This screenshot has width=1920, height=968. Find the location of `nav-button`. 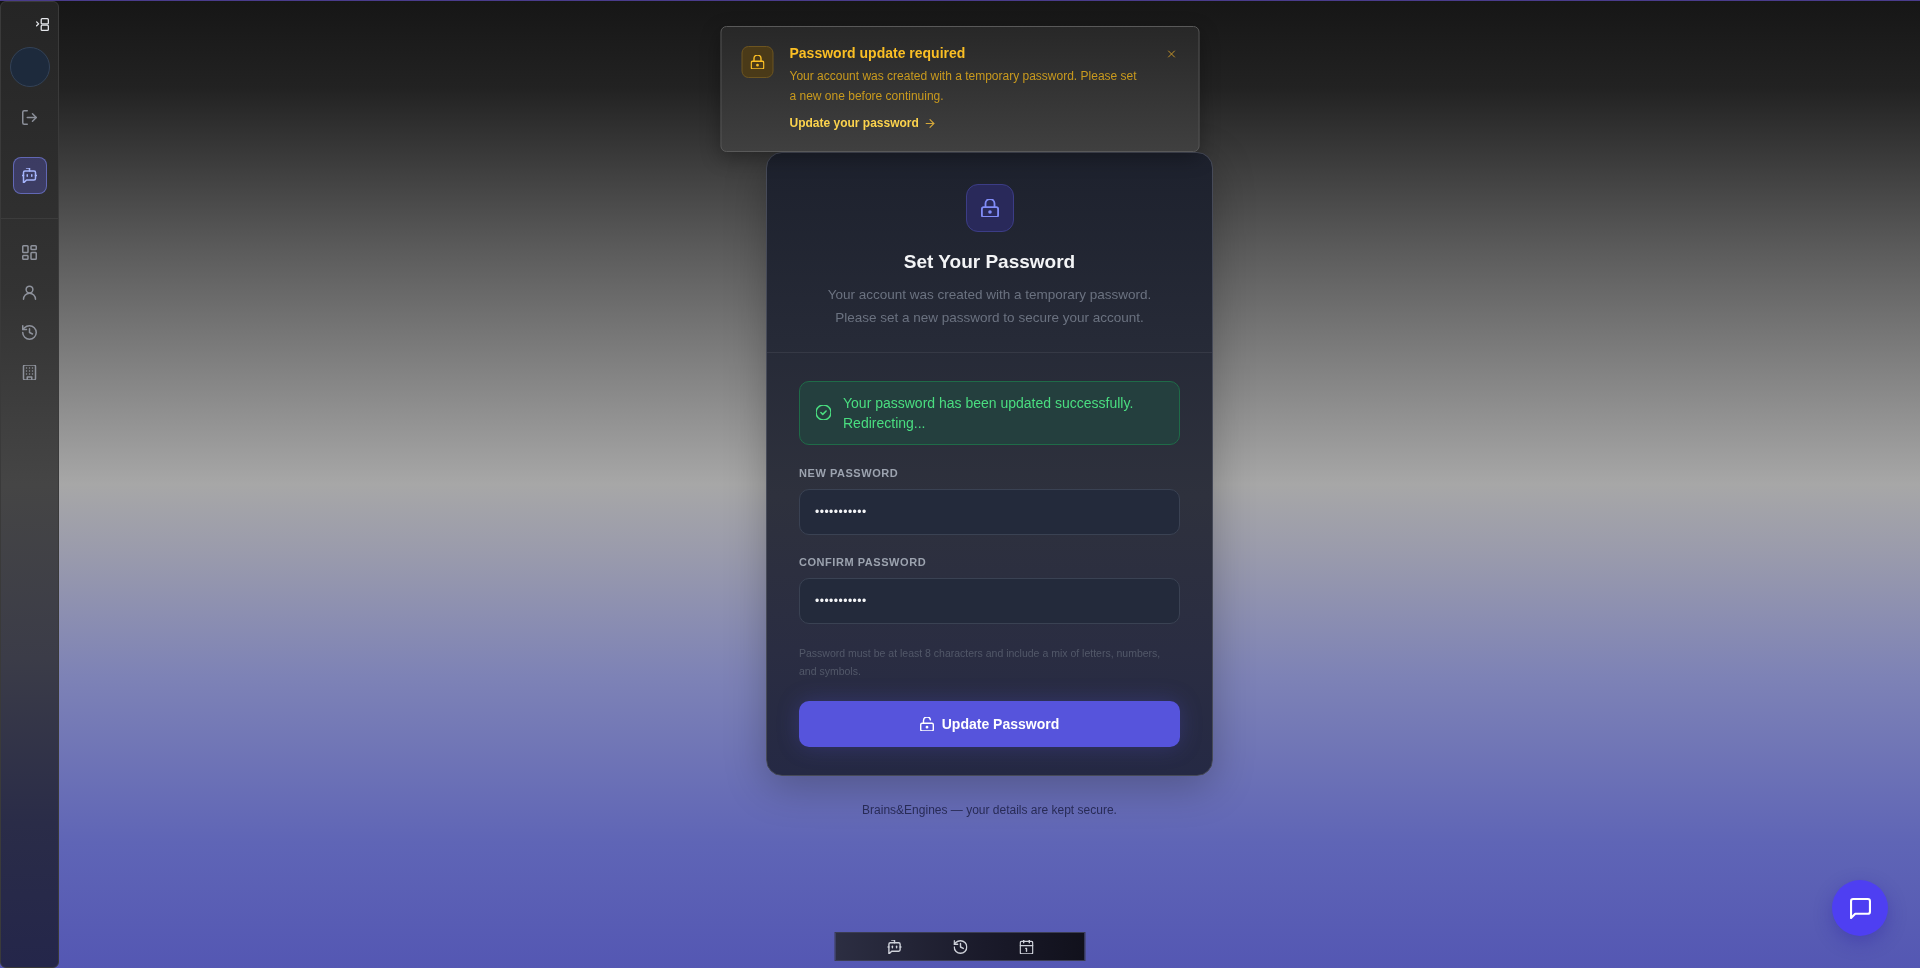

nav-button is located at coordinates (29, 175).